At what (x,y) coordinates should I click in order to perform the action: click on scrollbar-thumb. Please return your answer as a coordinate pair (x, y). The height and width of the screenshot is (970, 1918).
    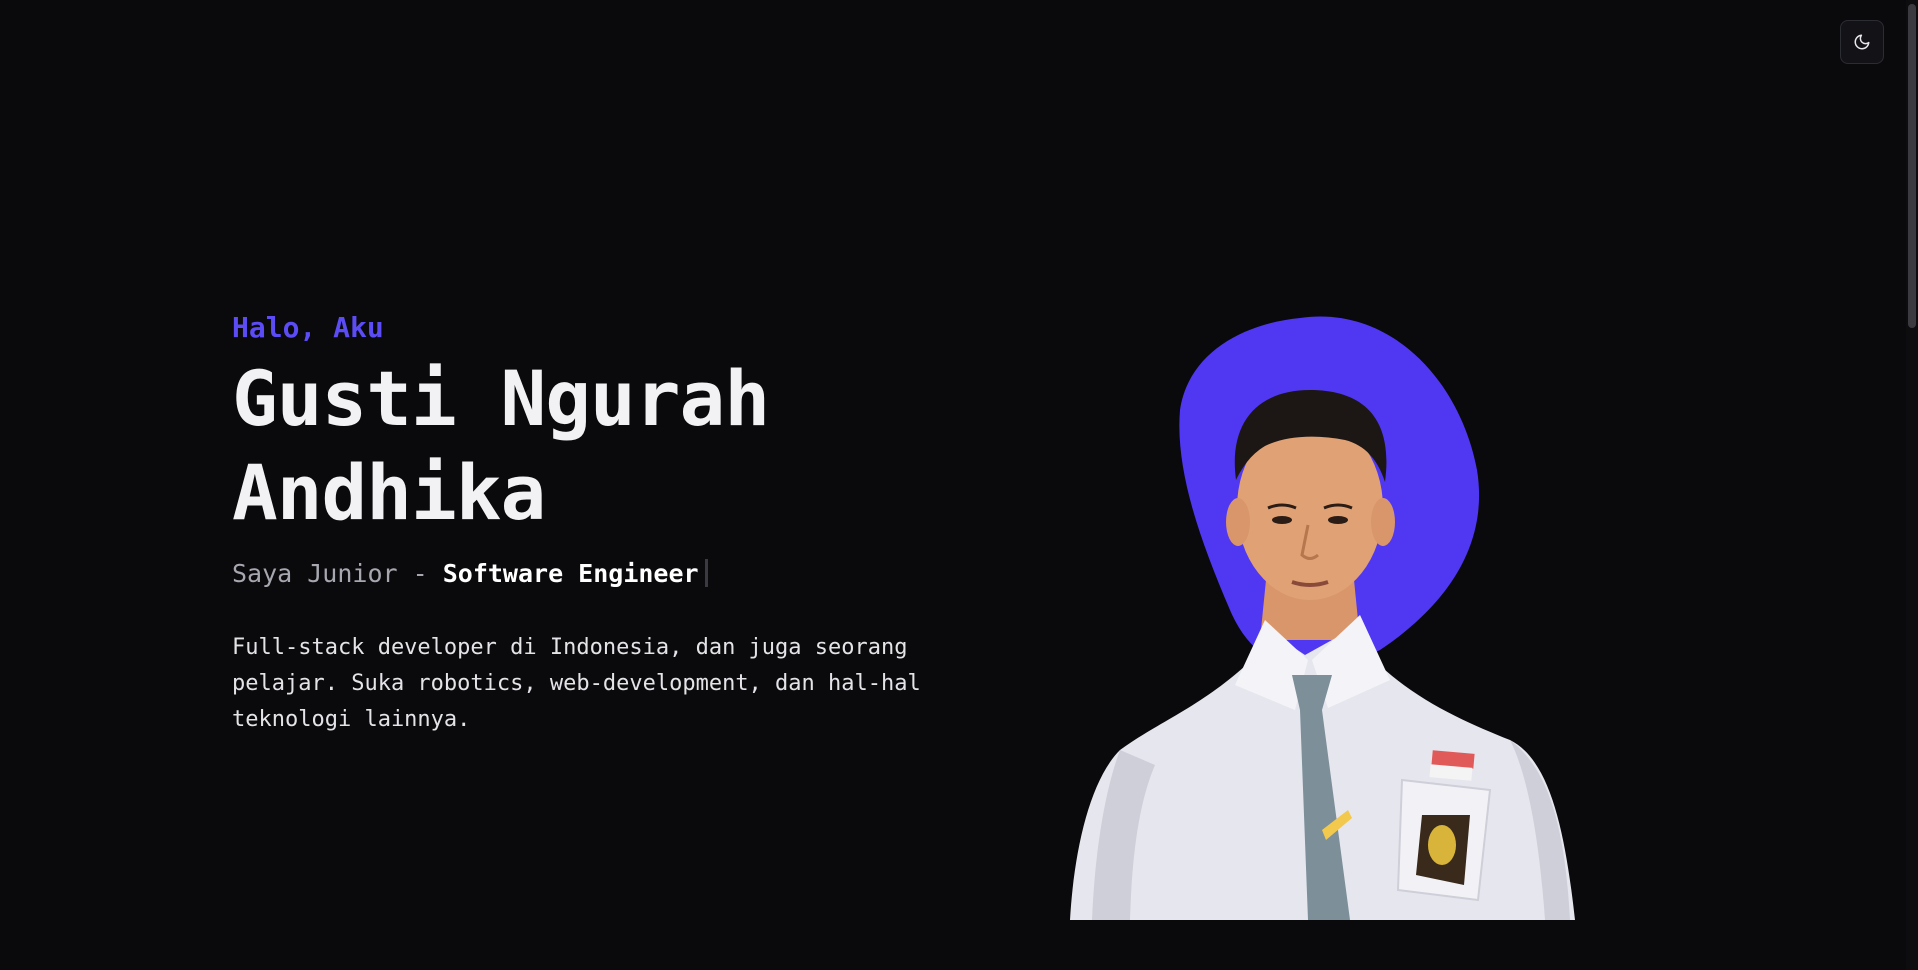
    Looking at the image, I should click on (1912, 166).